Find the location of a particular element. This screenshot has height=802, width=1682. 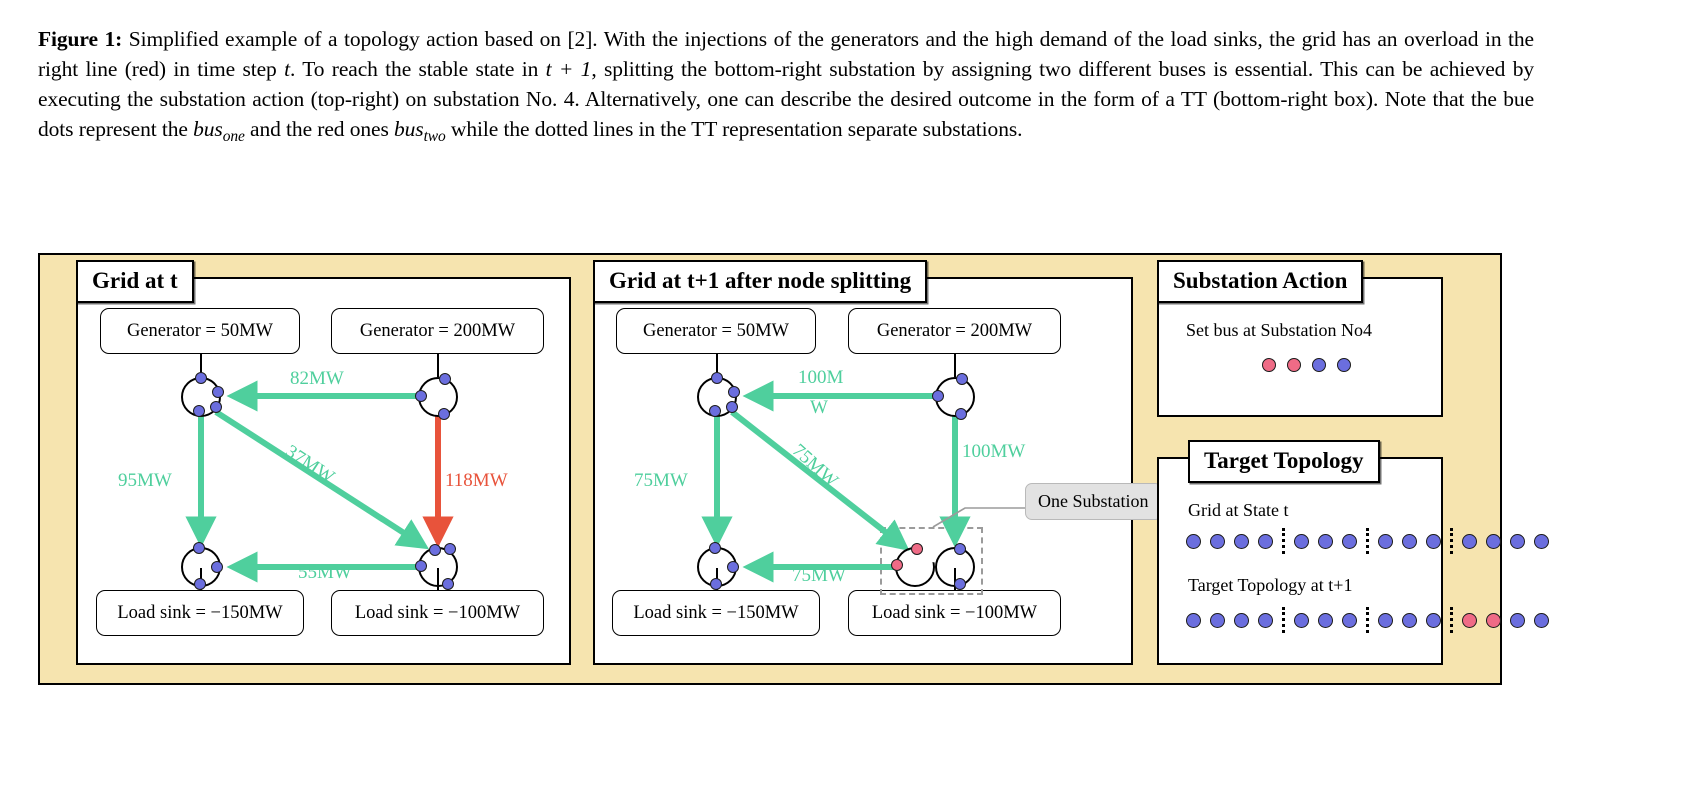

target-row1-label: Grid at State t is located at coordinates (1238, 510).